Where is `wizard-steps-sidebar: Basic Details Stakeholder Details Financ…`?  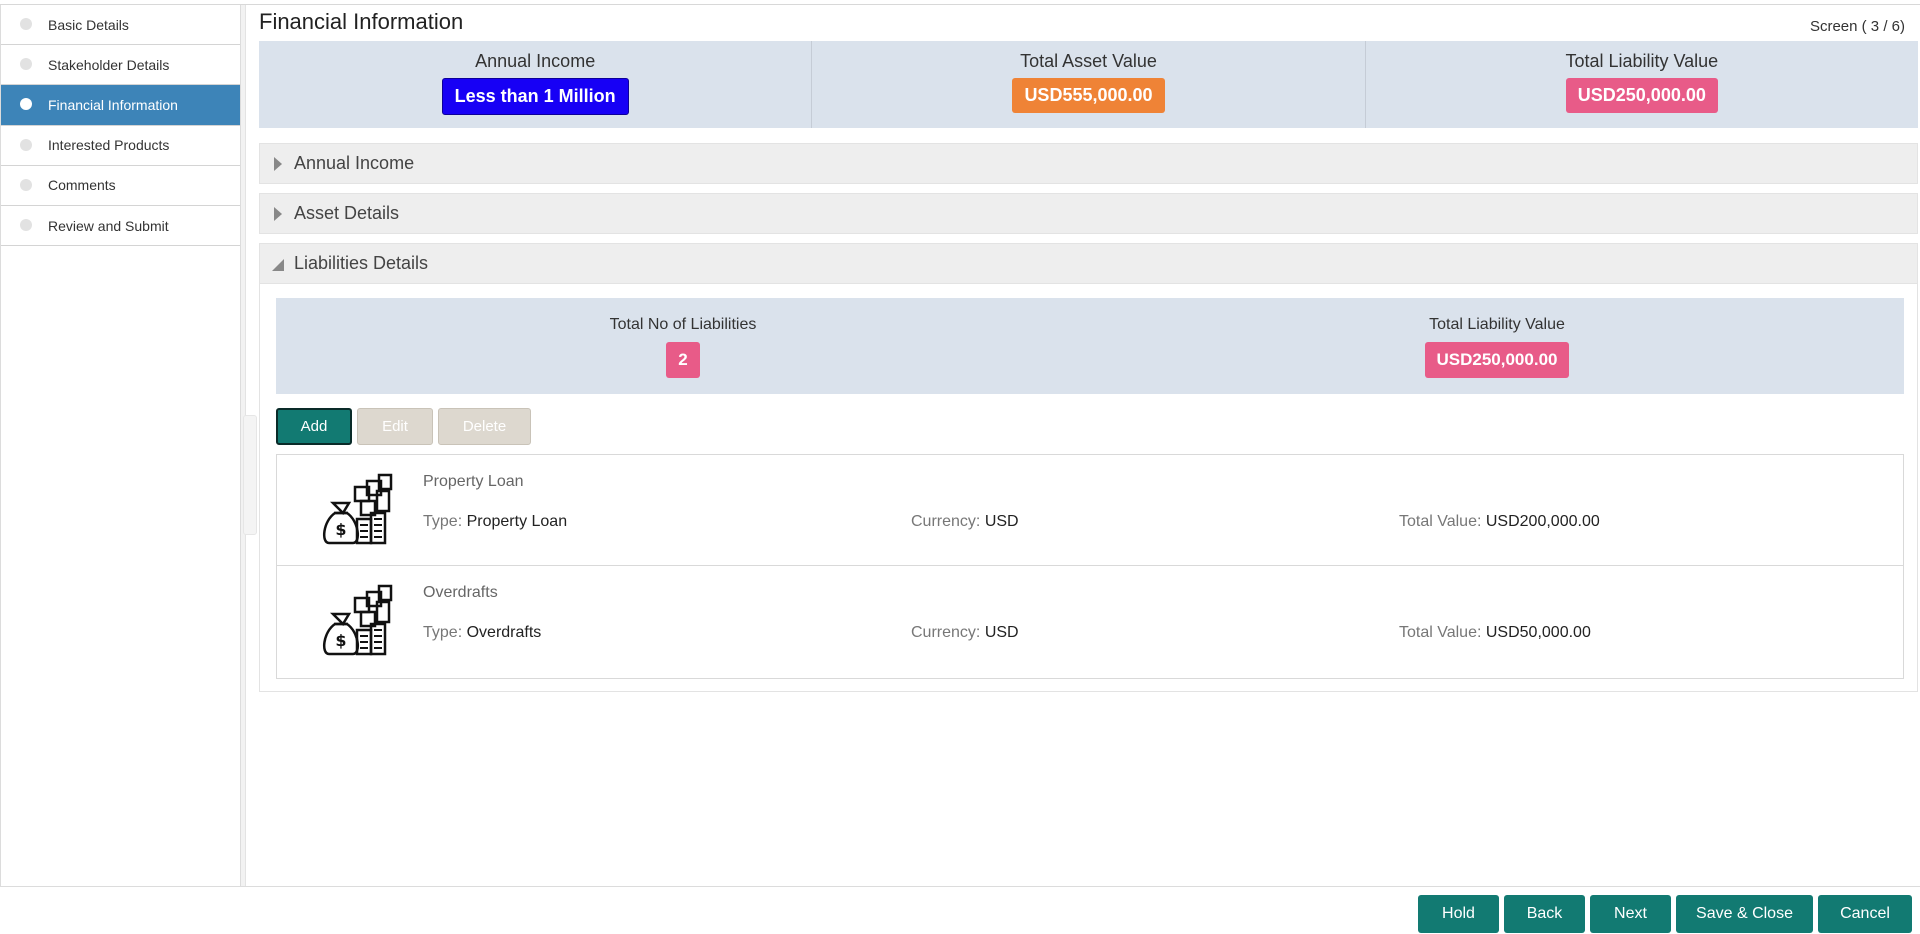 wizard-steps-sidebar: Basic Details Stakeholder Details Financ… is located at coordinates (120, 445).